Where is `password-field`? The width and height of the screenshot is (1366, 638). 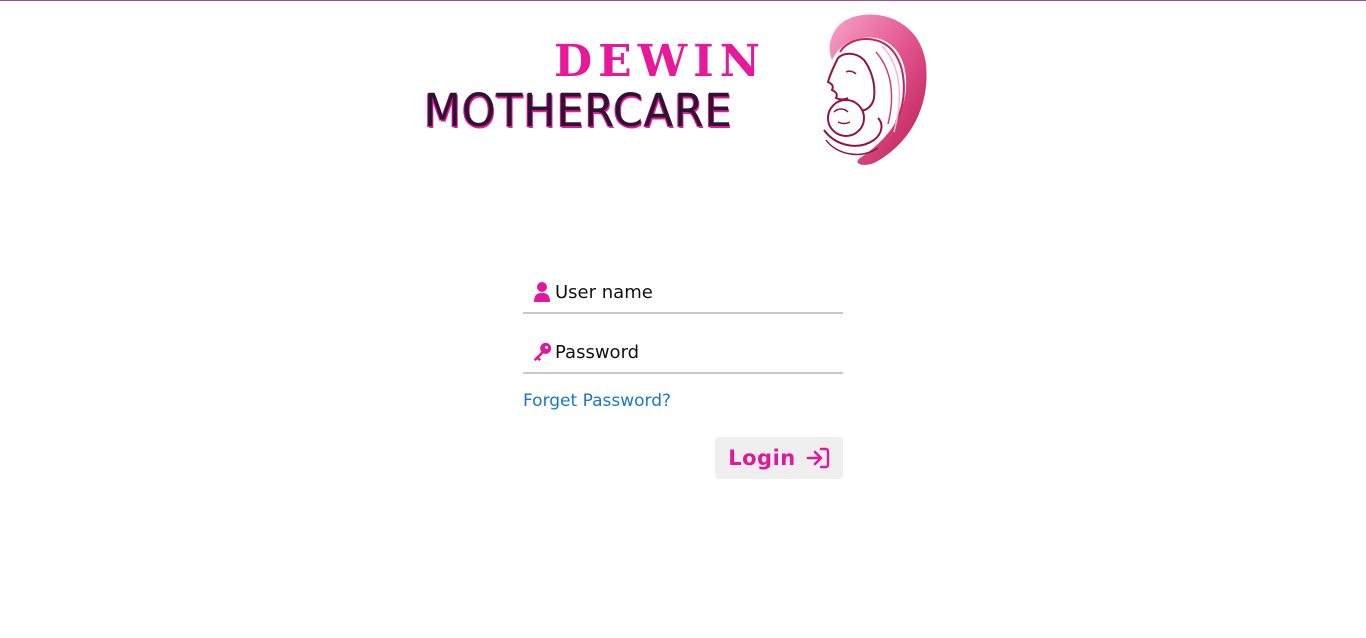 password-field is located at coordinates (683, 353).